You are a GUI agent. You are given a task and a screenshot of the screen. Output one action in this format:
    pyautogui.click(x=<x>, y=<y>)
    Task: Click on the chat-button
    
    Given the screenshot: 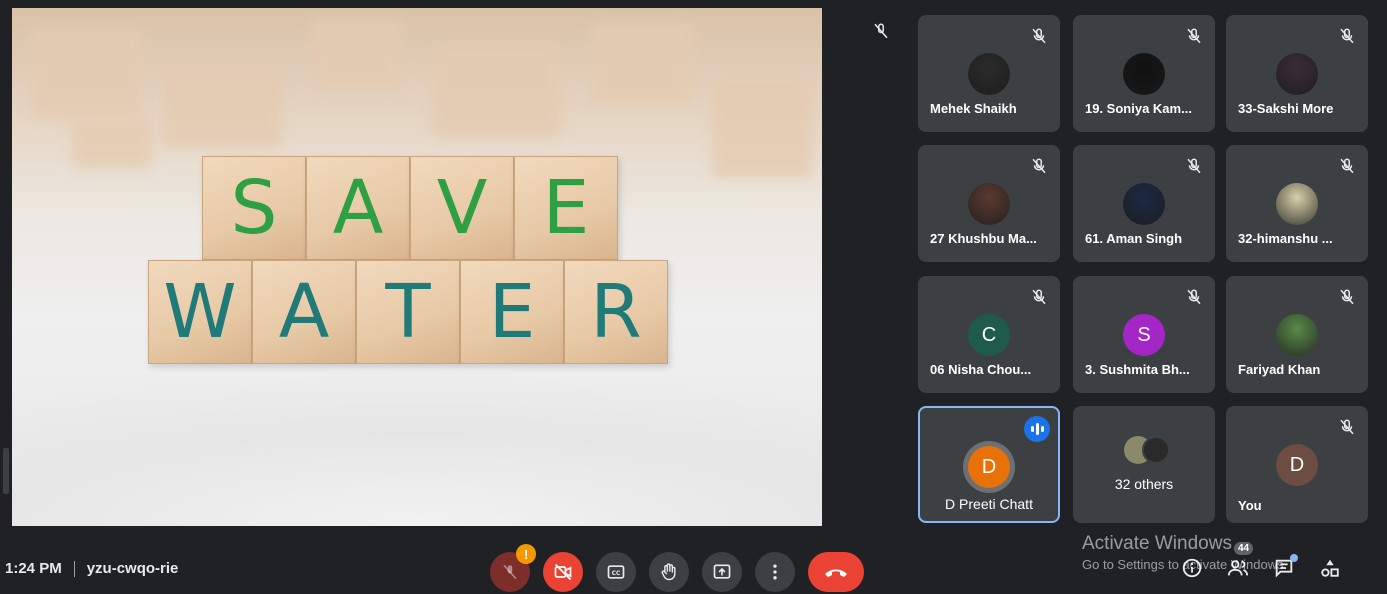 What is the action you would take?
    pyautogui.click(x=1285, y=567)
    